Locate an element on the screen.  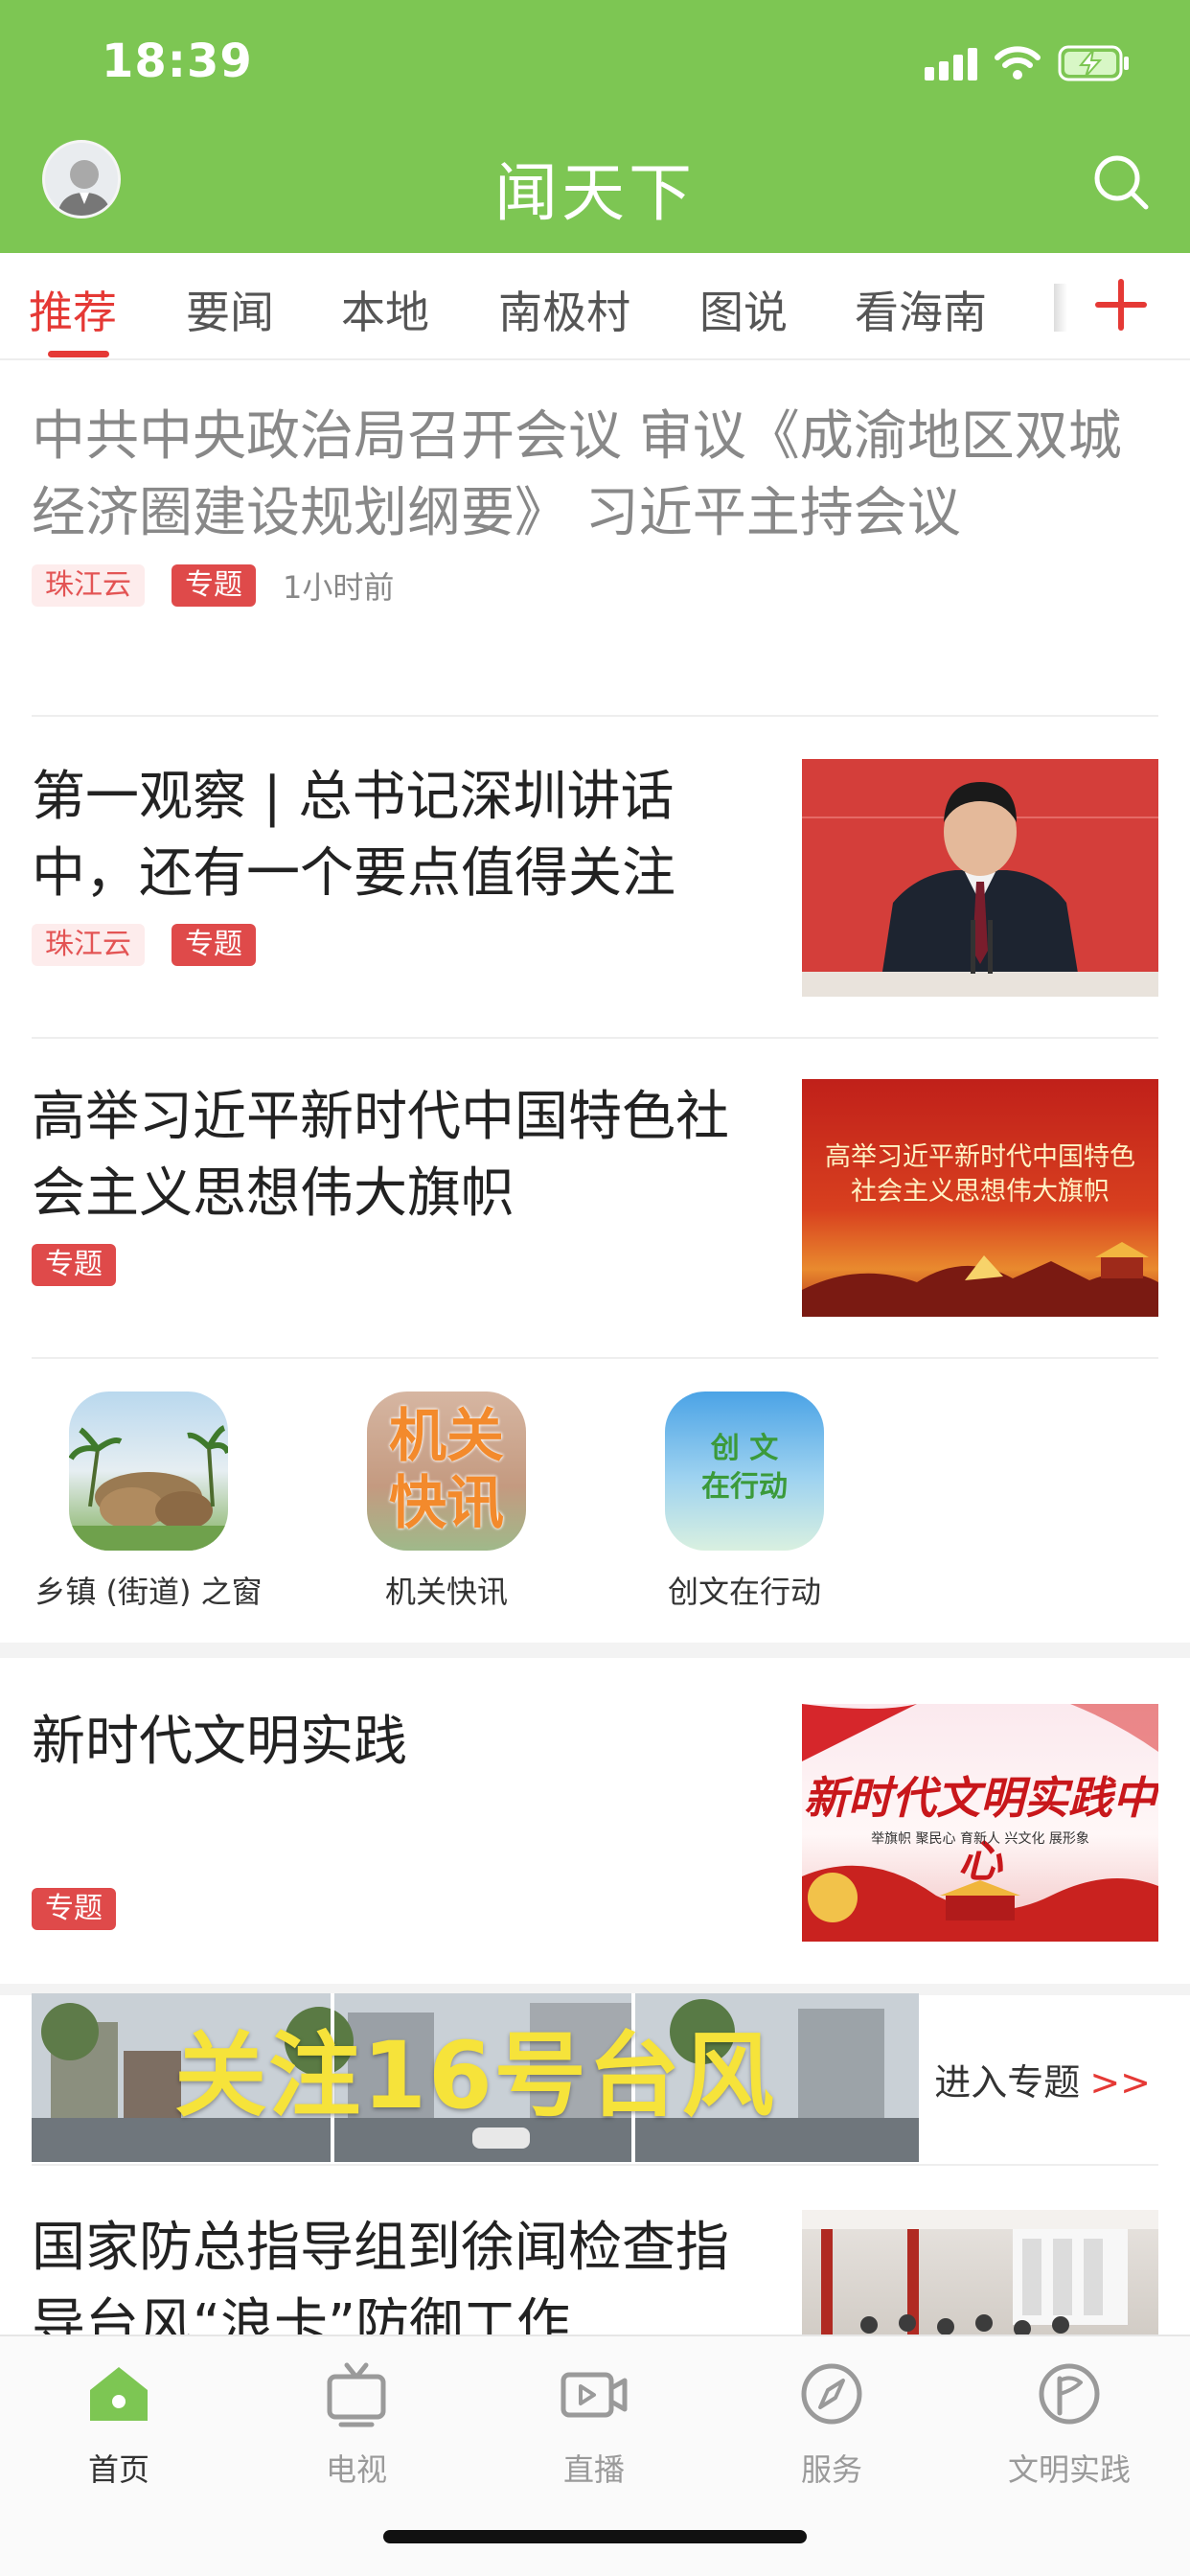
nav-tv: 电视 is located at coordinates (357, 2424).